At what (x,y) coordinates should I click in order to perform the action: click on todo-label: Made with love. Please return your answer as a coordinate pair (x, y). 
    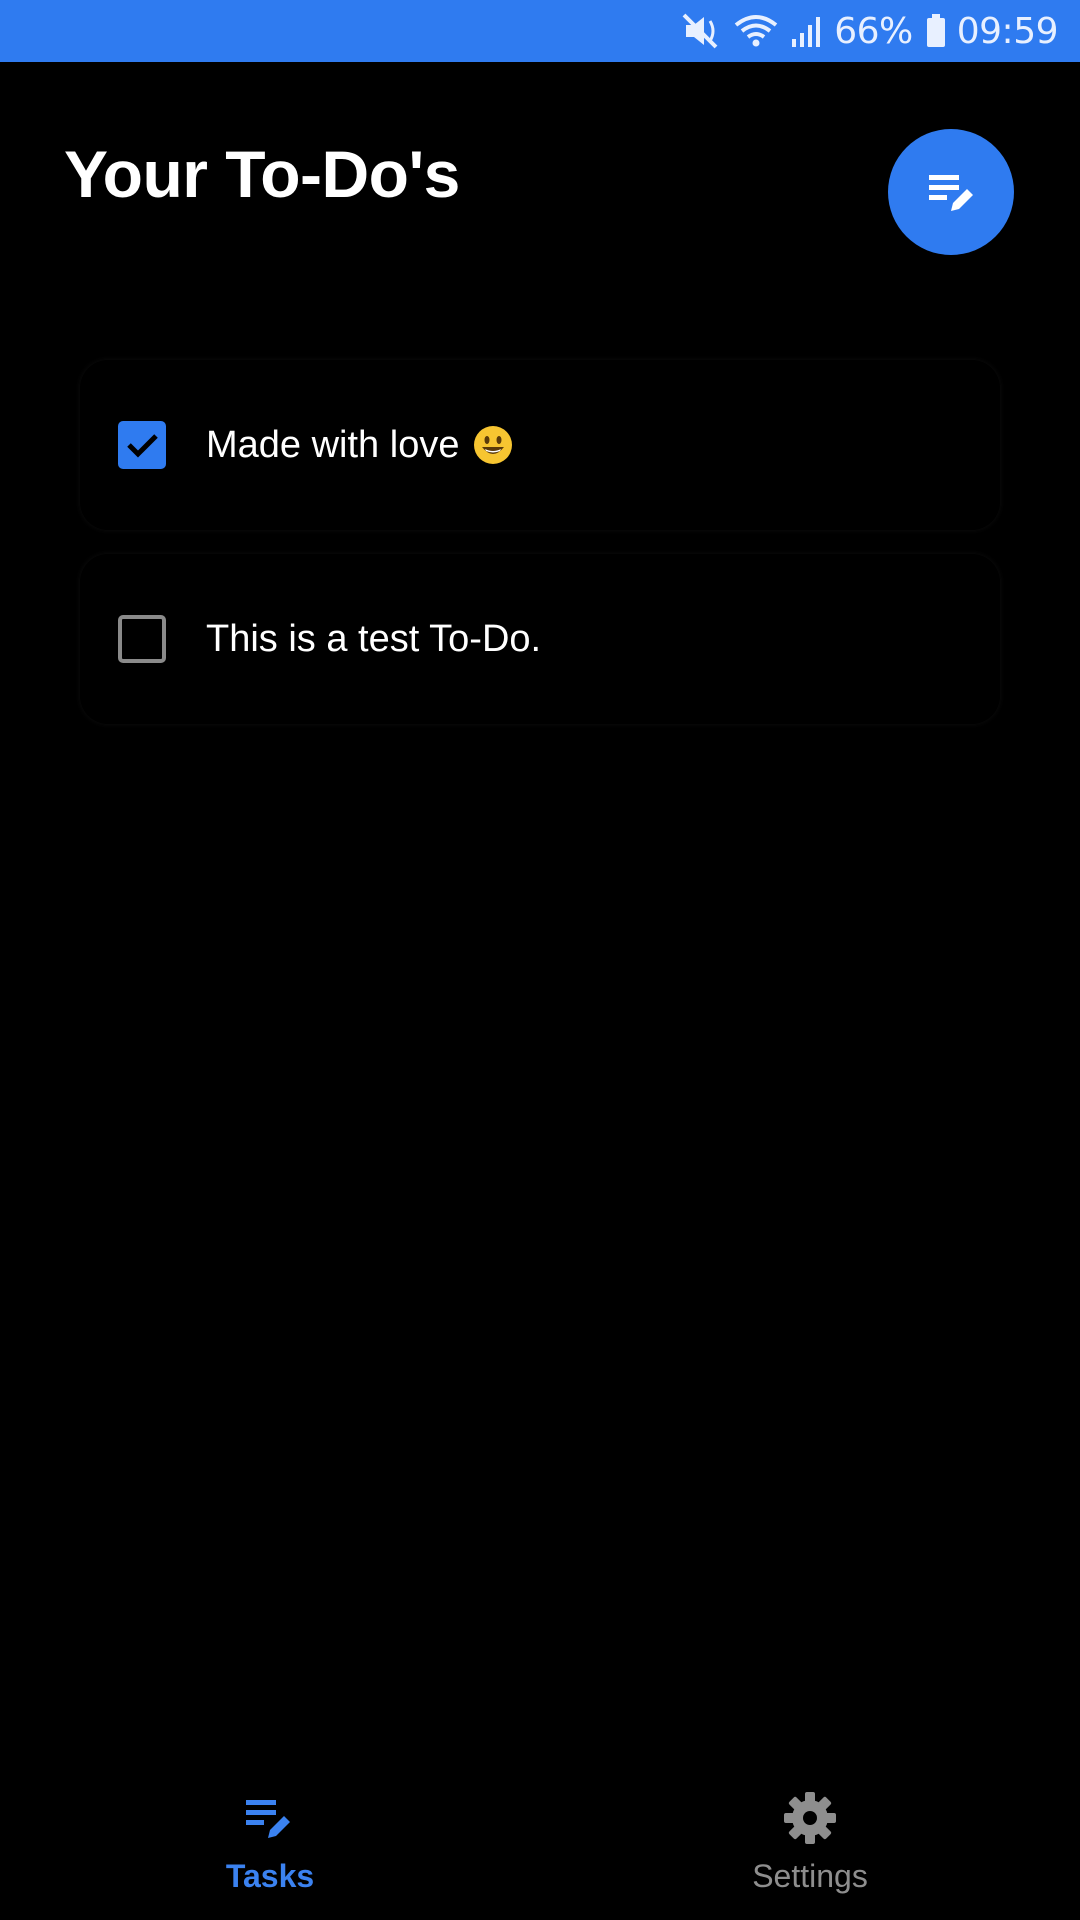
    Looking at the image, I should click on (333, 444).